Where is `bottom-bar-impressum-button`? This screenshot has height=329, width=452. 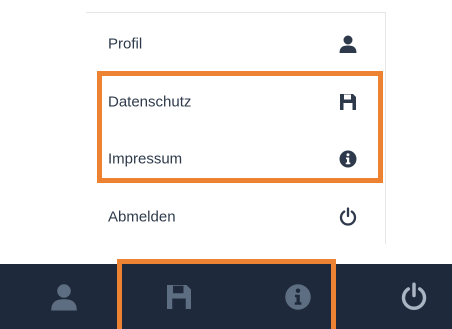
bottom-bar-impressum-button is located at coordinates (298, 296).